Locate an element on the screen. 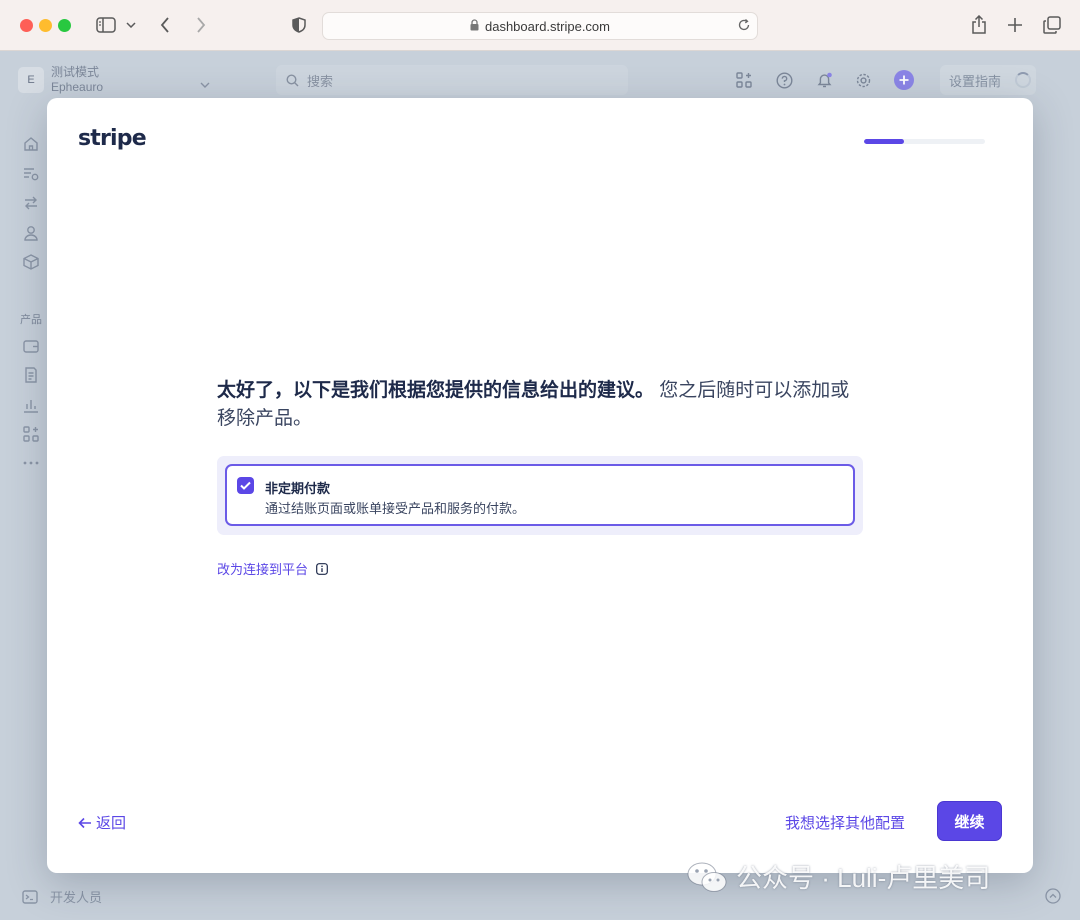 This screenshot has height=920, width=1080. back-button: 返回 is located at coordinates (102, 822).